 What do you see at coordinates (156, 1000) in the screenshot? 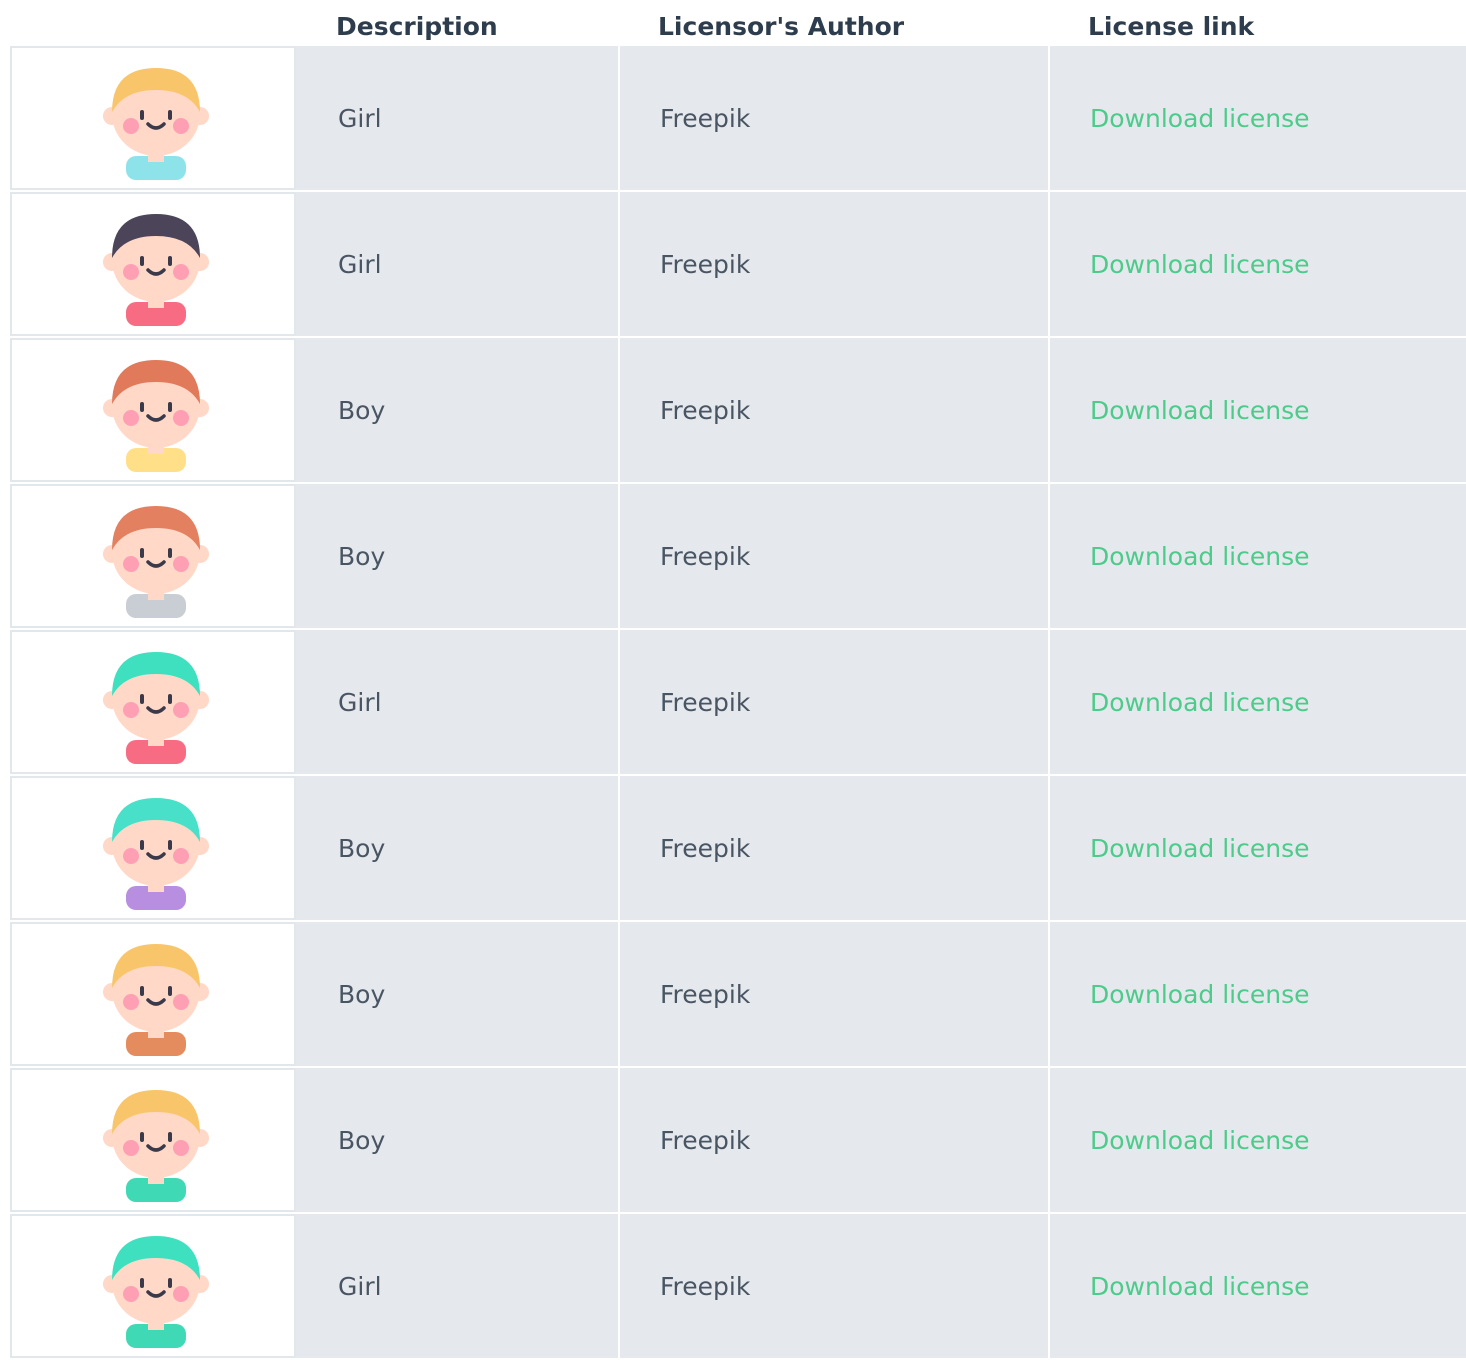
I see `cap-boy-avatar-icon` at bounding box center [156, 1000].